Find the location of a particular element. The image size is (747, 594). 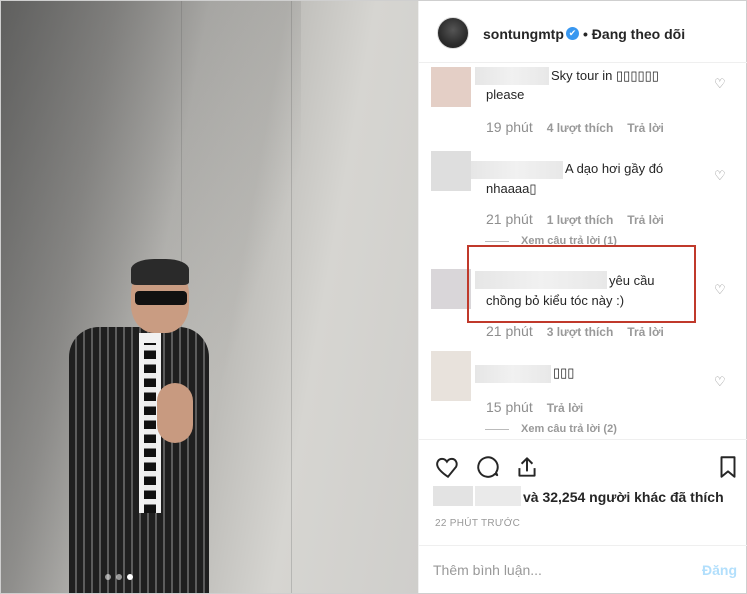

comment-likes: 4 lượt thích is located at coordinates (580, 128).